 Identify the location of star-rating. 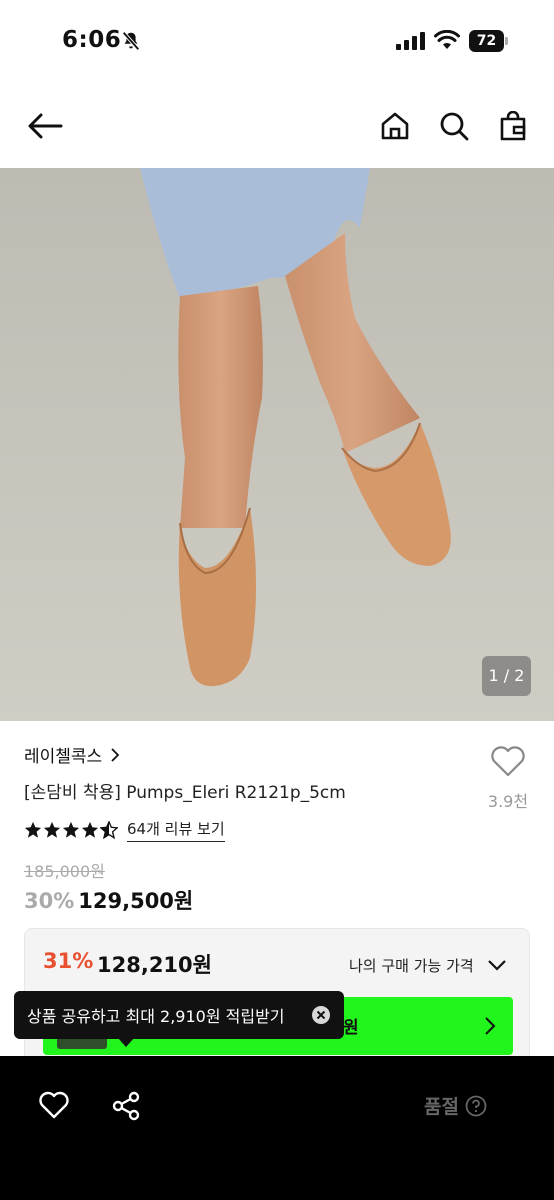
(71, 830).